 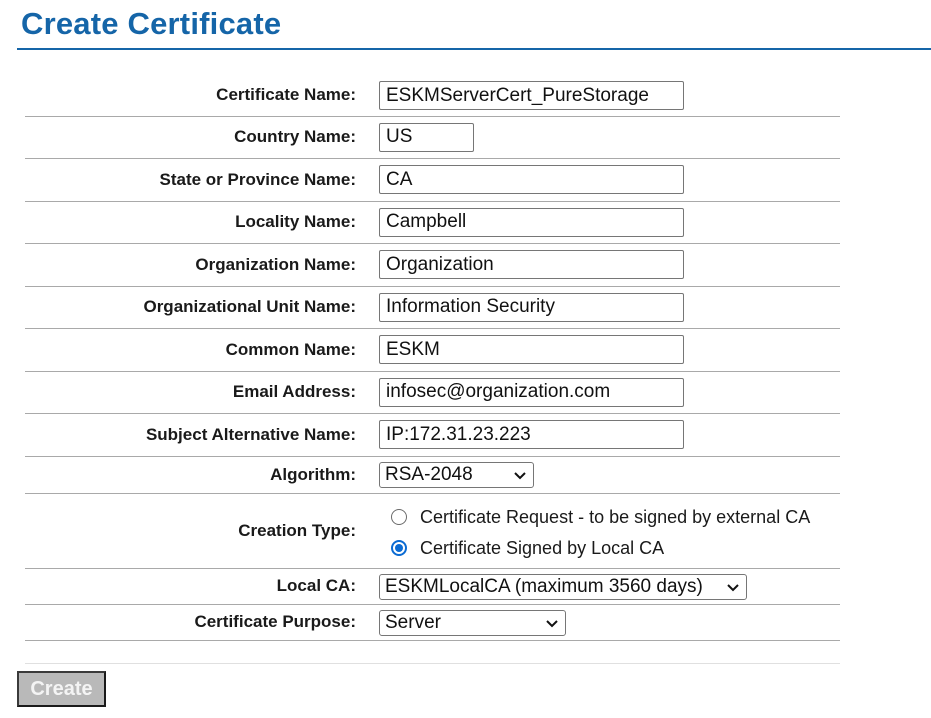 What do you see at coordinates (313, 474) in the screenshot?
I see `algorithm-label: Algorithm:` at bounding box center [313, 474].